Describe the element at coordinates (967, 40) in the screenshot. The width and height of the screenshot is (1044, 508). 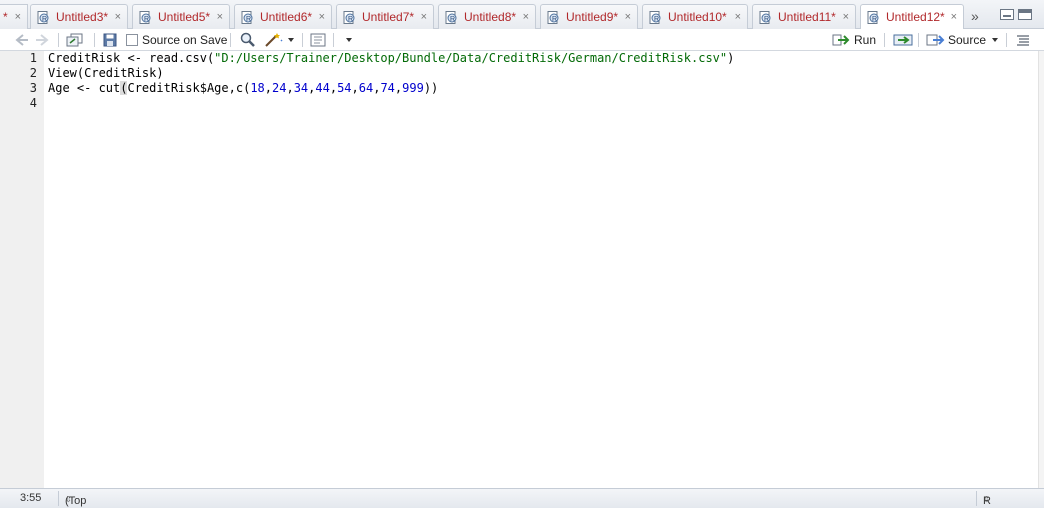
I see `source-label: Source` at that location.